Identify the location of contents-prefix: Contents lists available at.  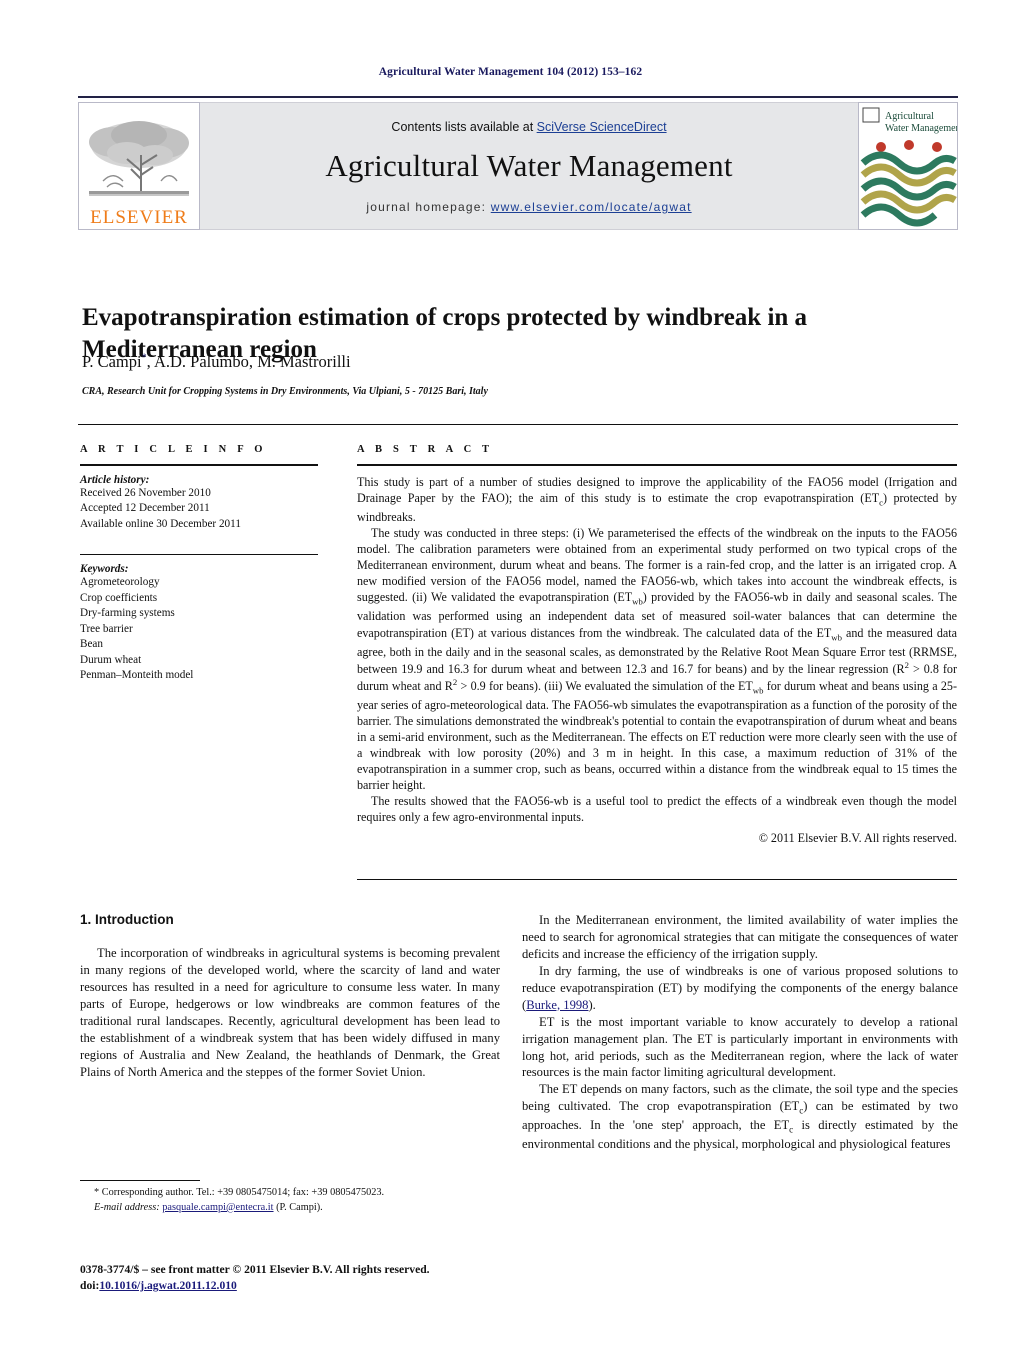
(464, 127).